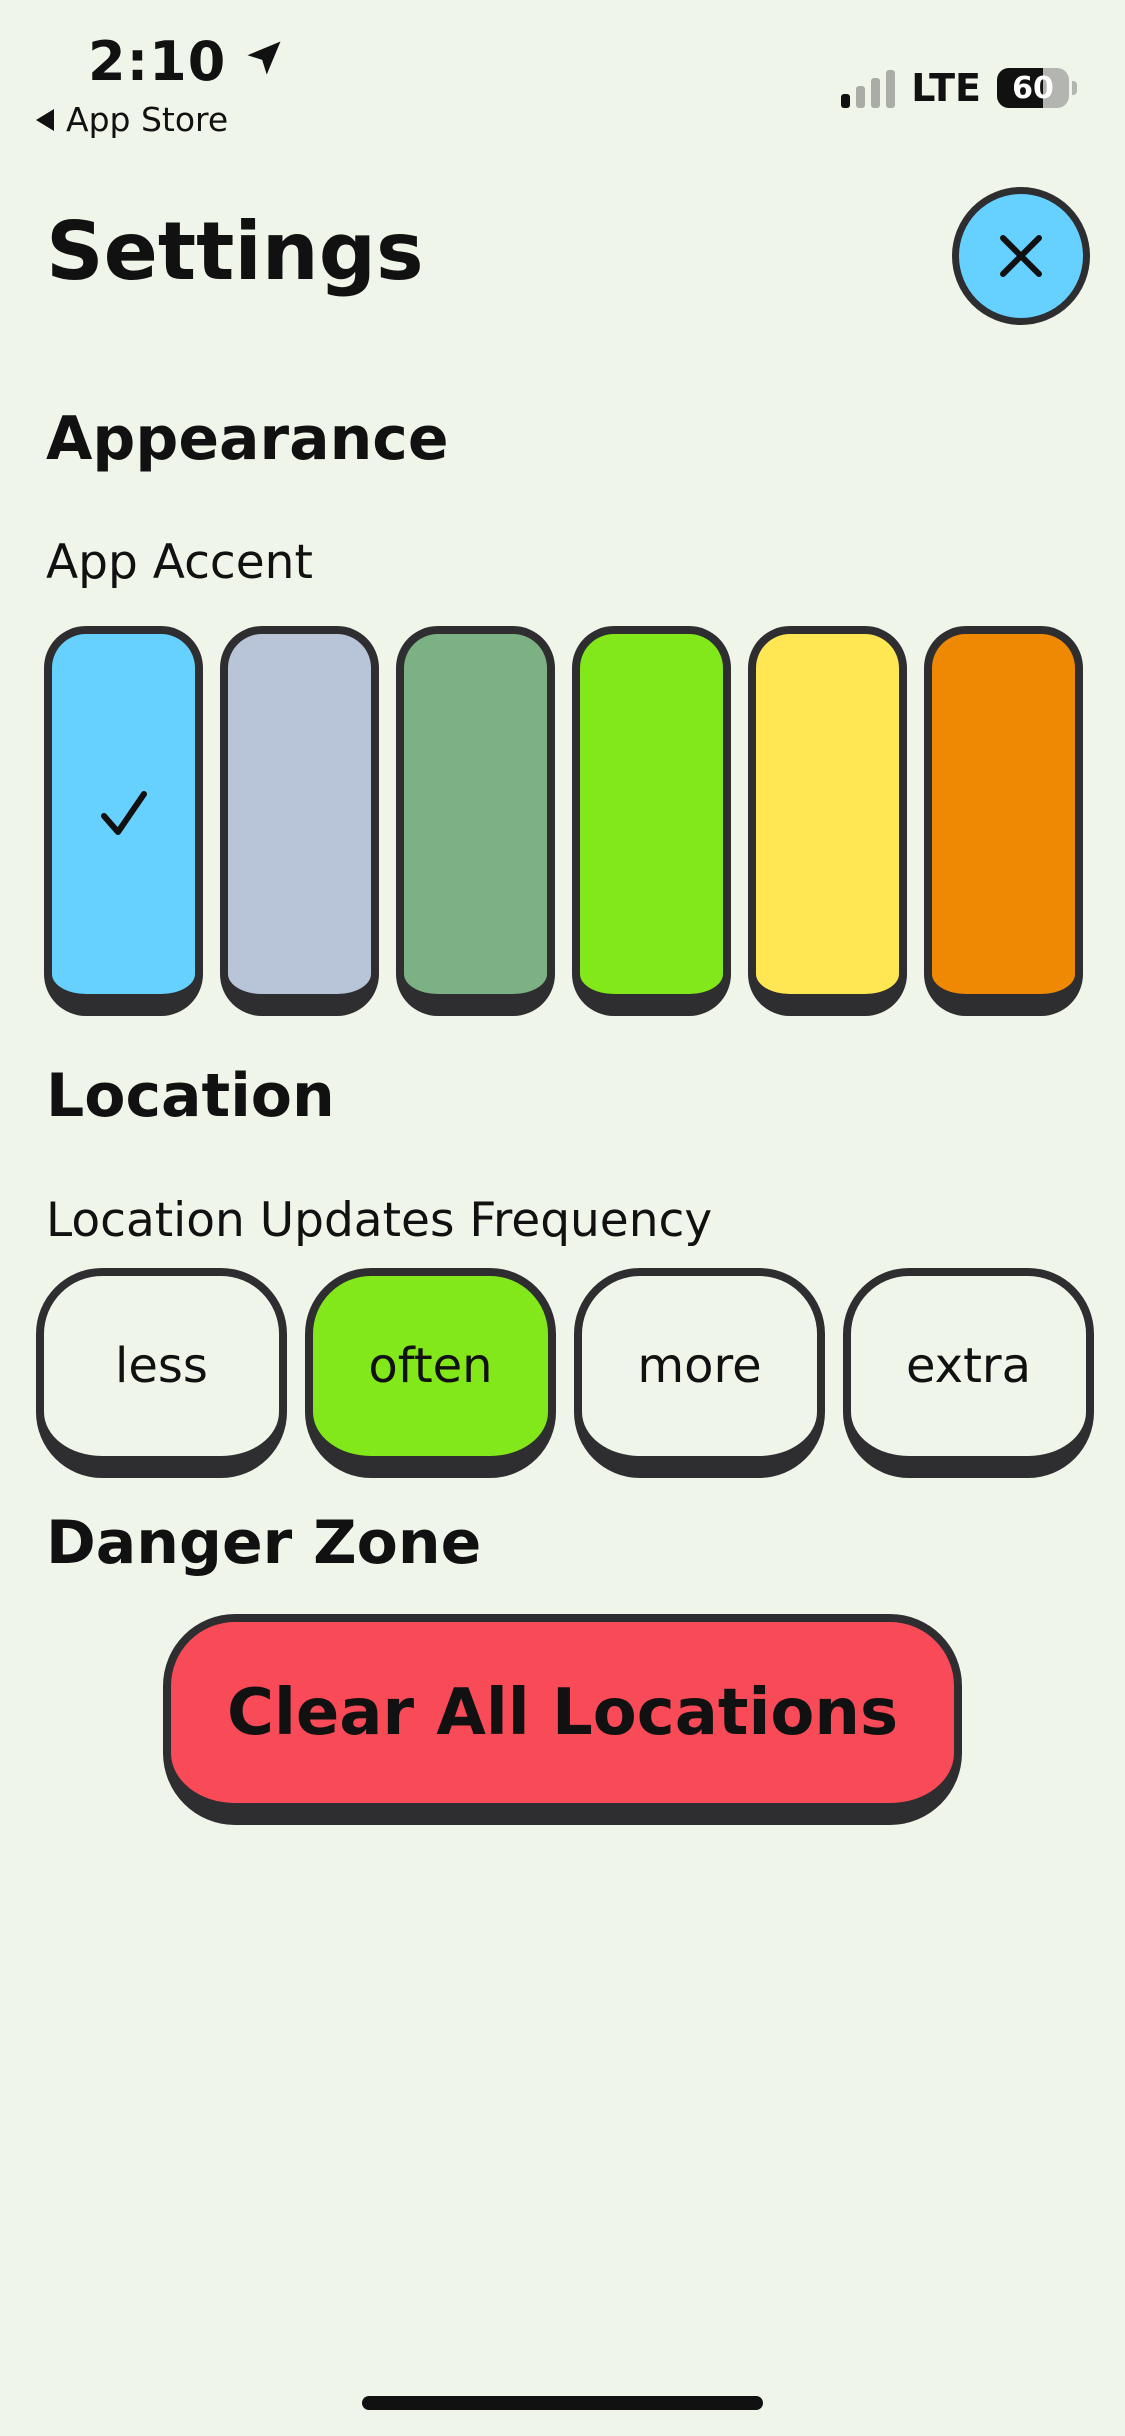 This screenshot has width=1125, height=2436. Describe the element at coordinates (699, 1373) in the screenshot. I see `frequency-option-more: more` at that location.